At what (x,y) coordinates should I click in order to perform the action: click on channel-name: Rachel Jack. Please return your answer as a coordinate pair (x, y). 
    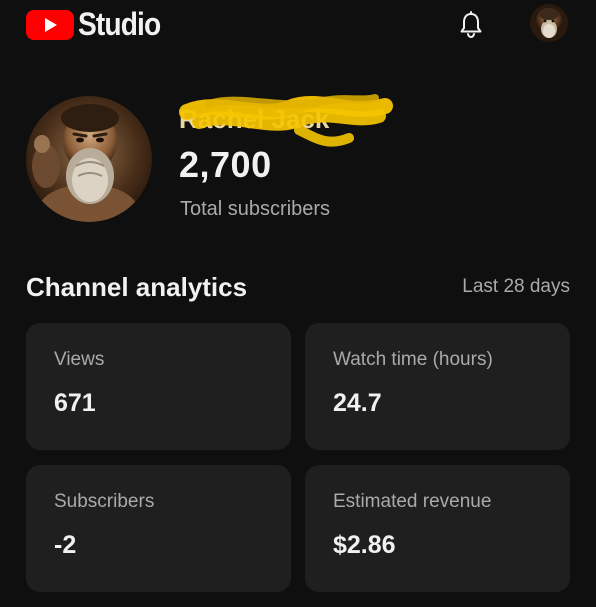
    Looking at the image, I should click on (286, 120).